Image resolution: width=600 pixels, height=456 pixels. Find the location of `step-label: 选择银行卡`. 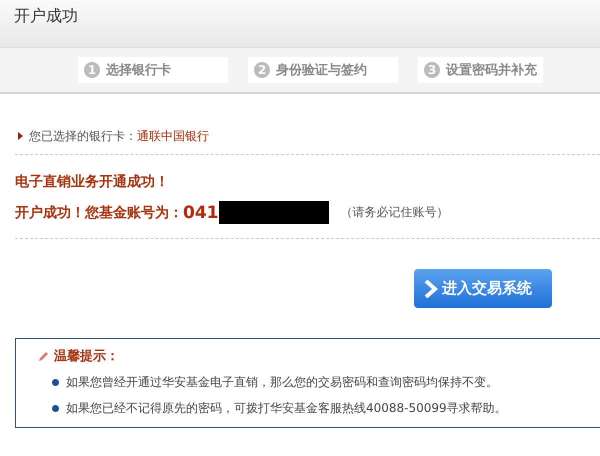

step-label: 选择银行卡 is located at coordinates (138, 70).